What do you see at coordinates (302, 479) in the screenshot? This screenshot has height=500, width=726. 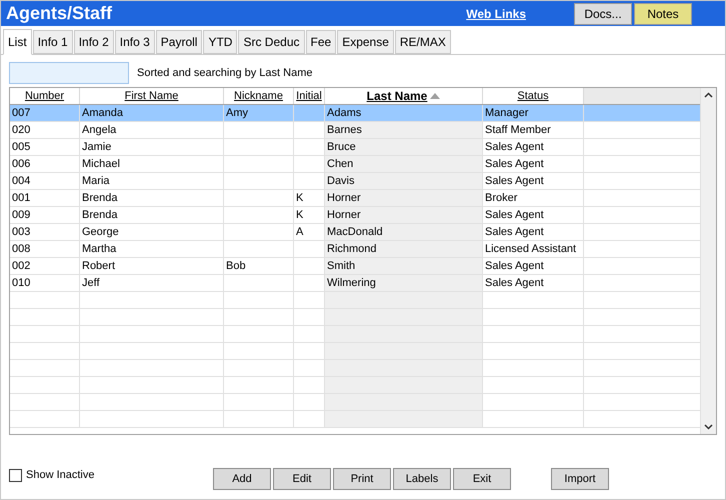 I see `action-button: Edit` at bounding box center [302, 479].